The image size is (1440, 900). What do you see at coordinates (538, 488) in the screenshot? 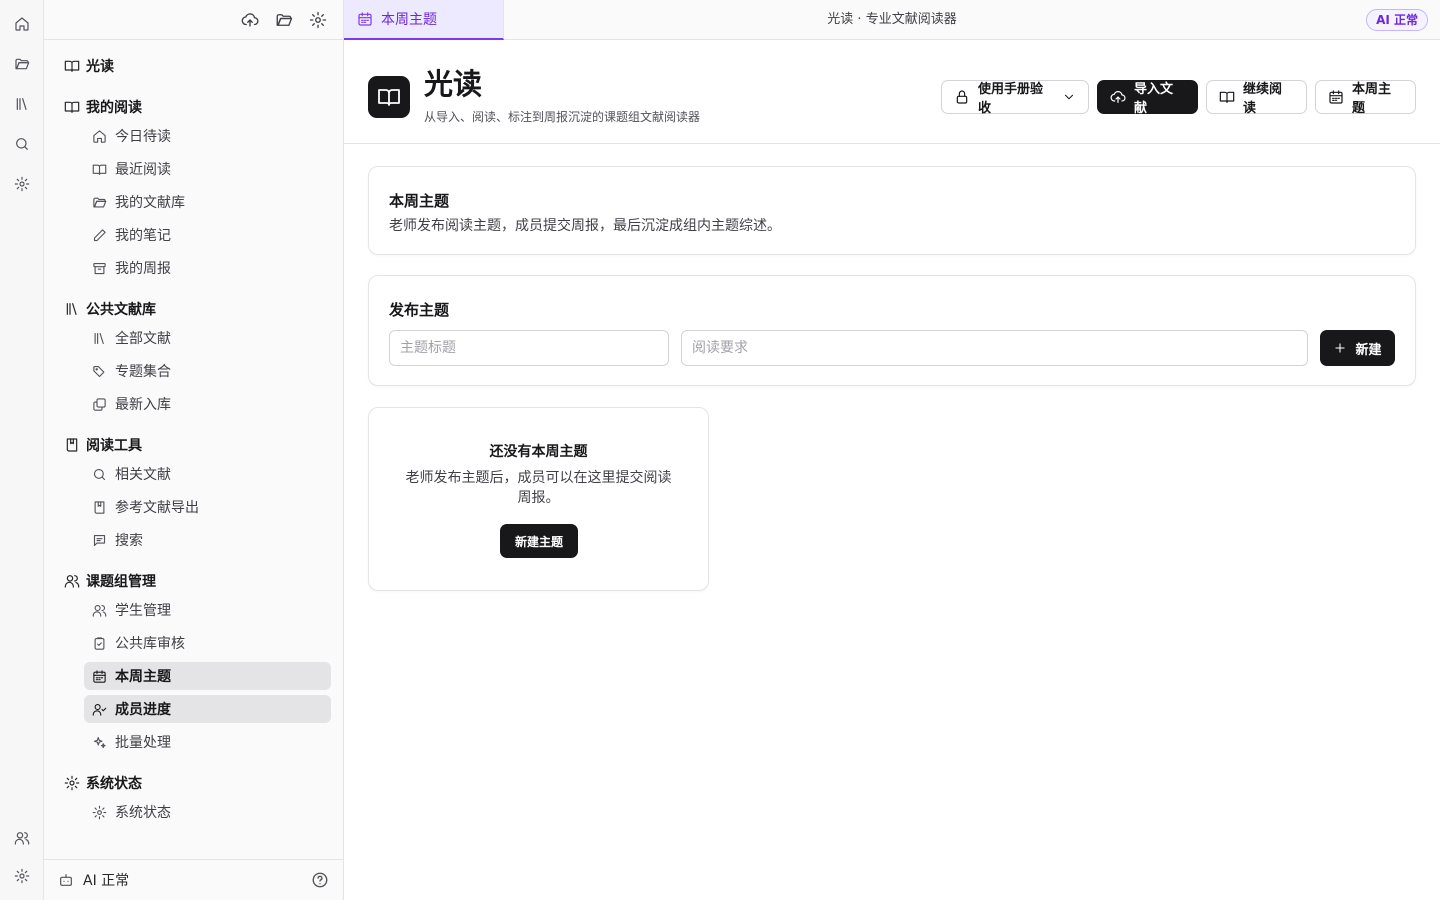
I see `empty-state-desc: 老师发布主题后，成员可以在这里提交阅读周报。` at bounding box center [538, 488].